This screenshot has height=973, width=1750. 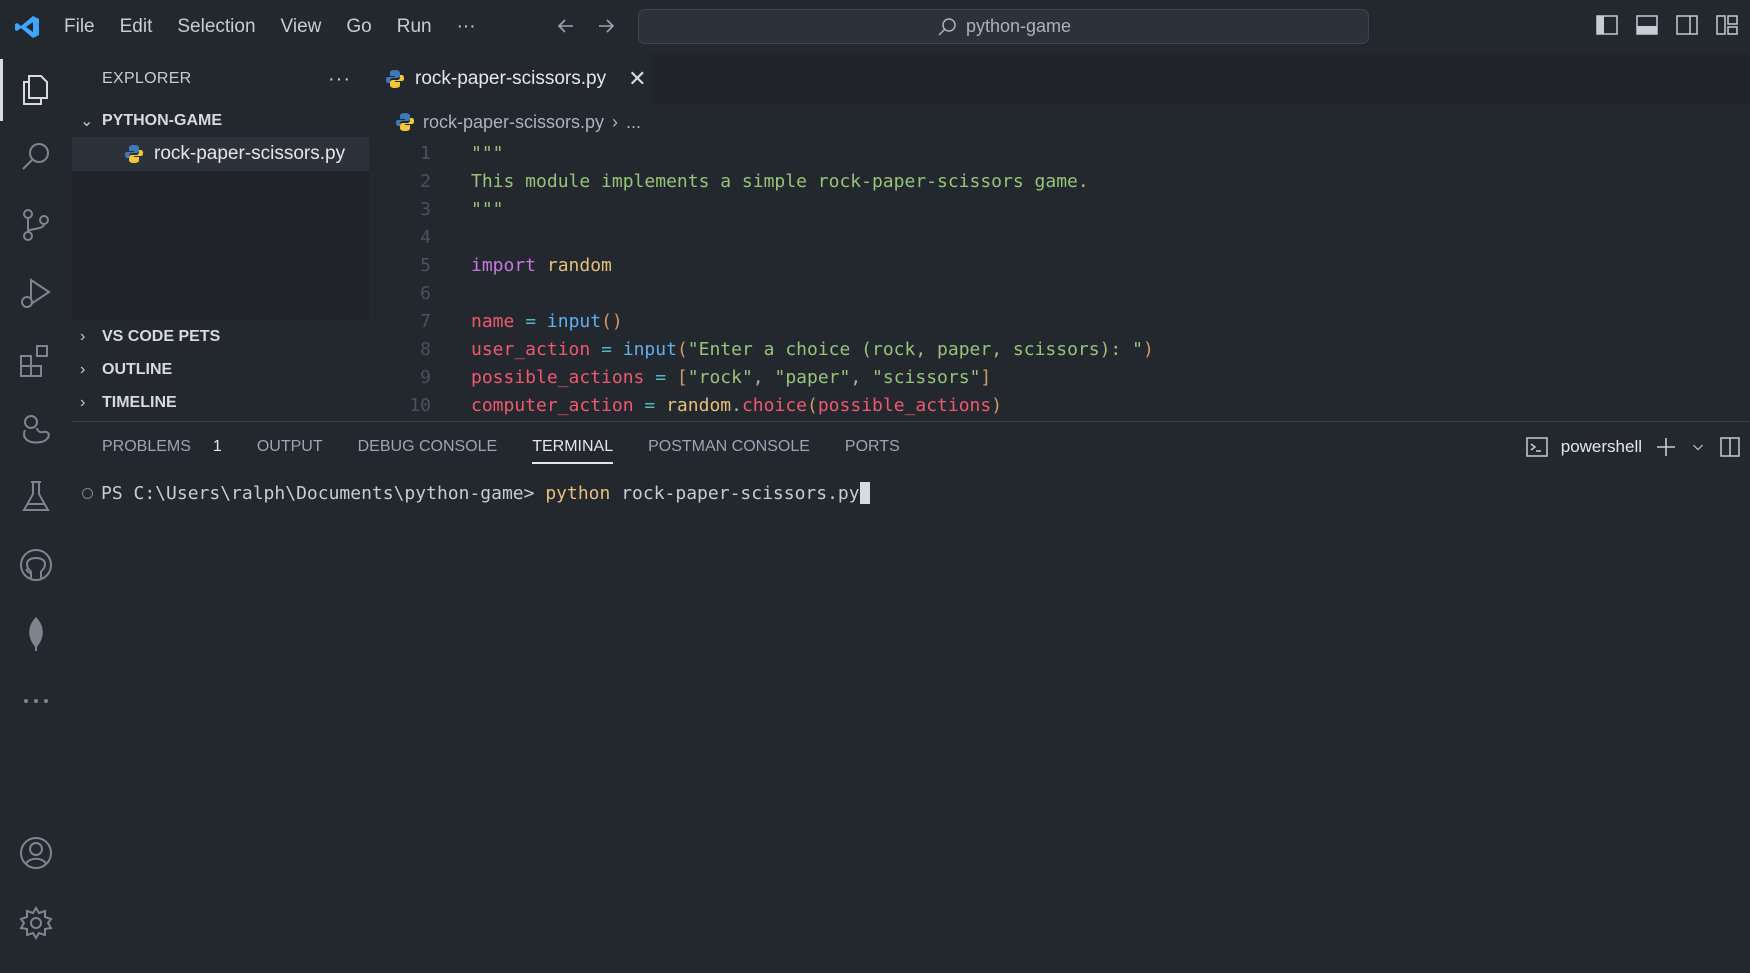 I want to click on explorer-icon, so click(x=36, y=89).